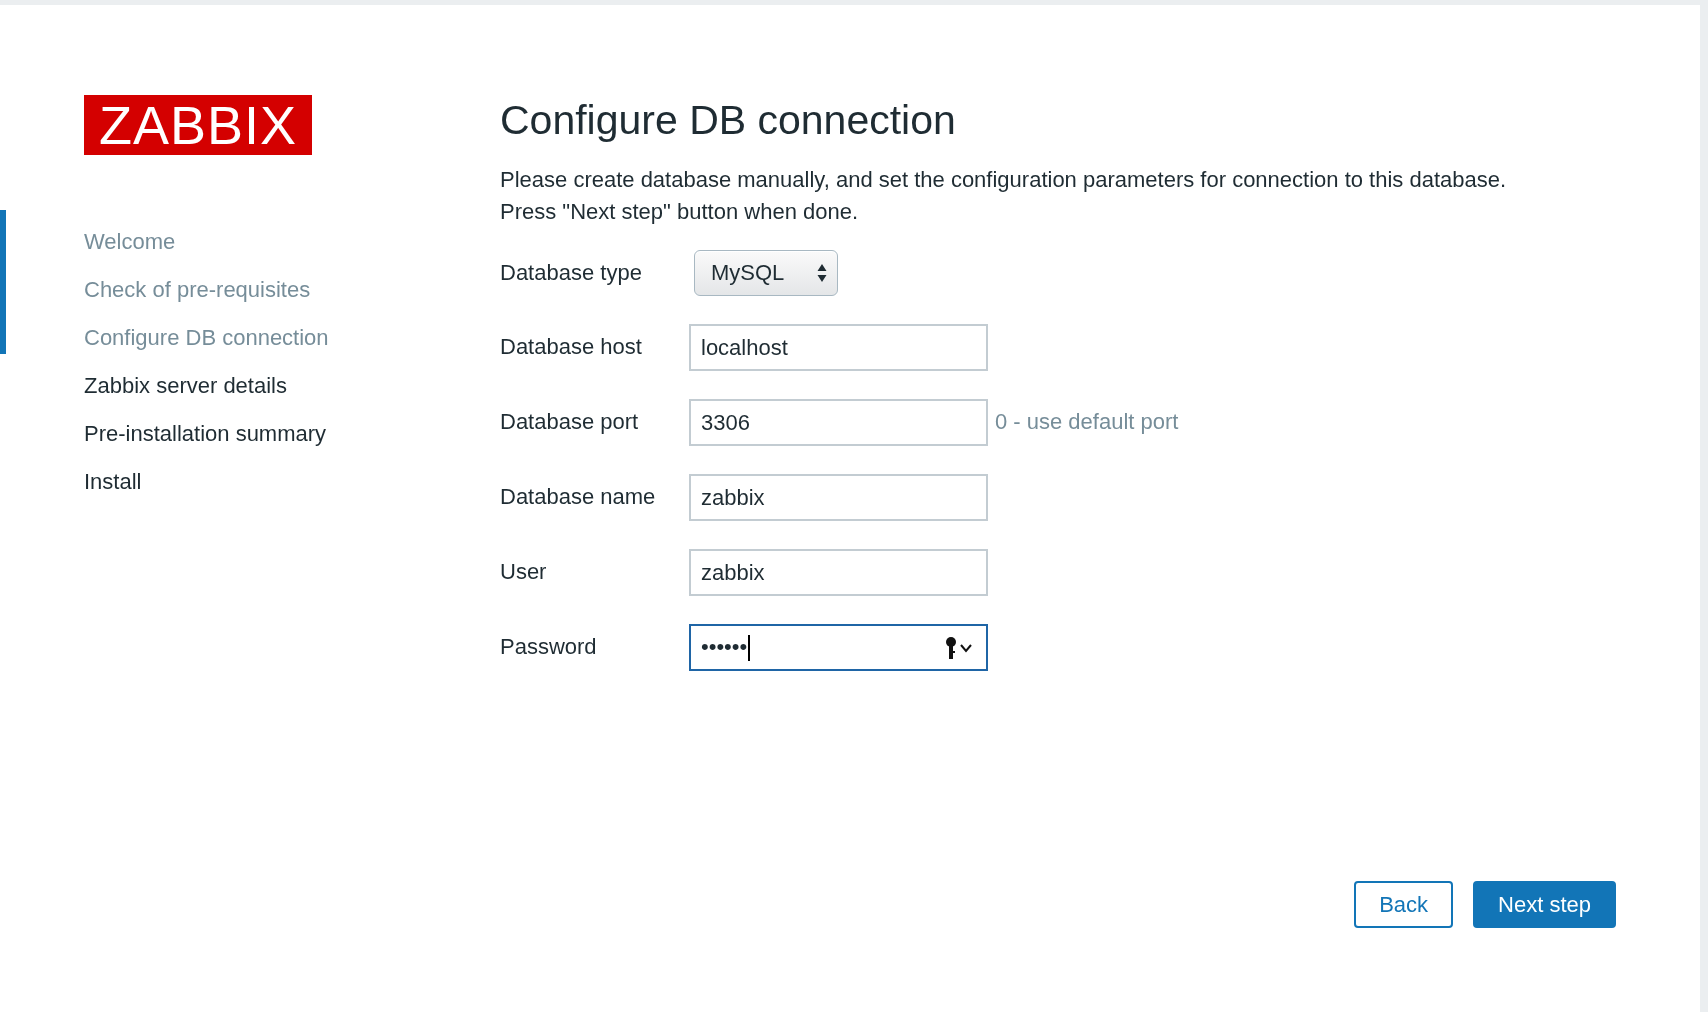  I want to click on step-item: Install, so click(113, 482).